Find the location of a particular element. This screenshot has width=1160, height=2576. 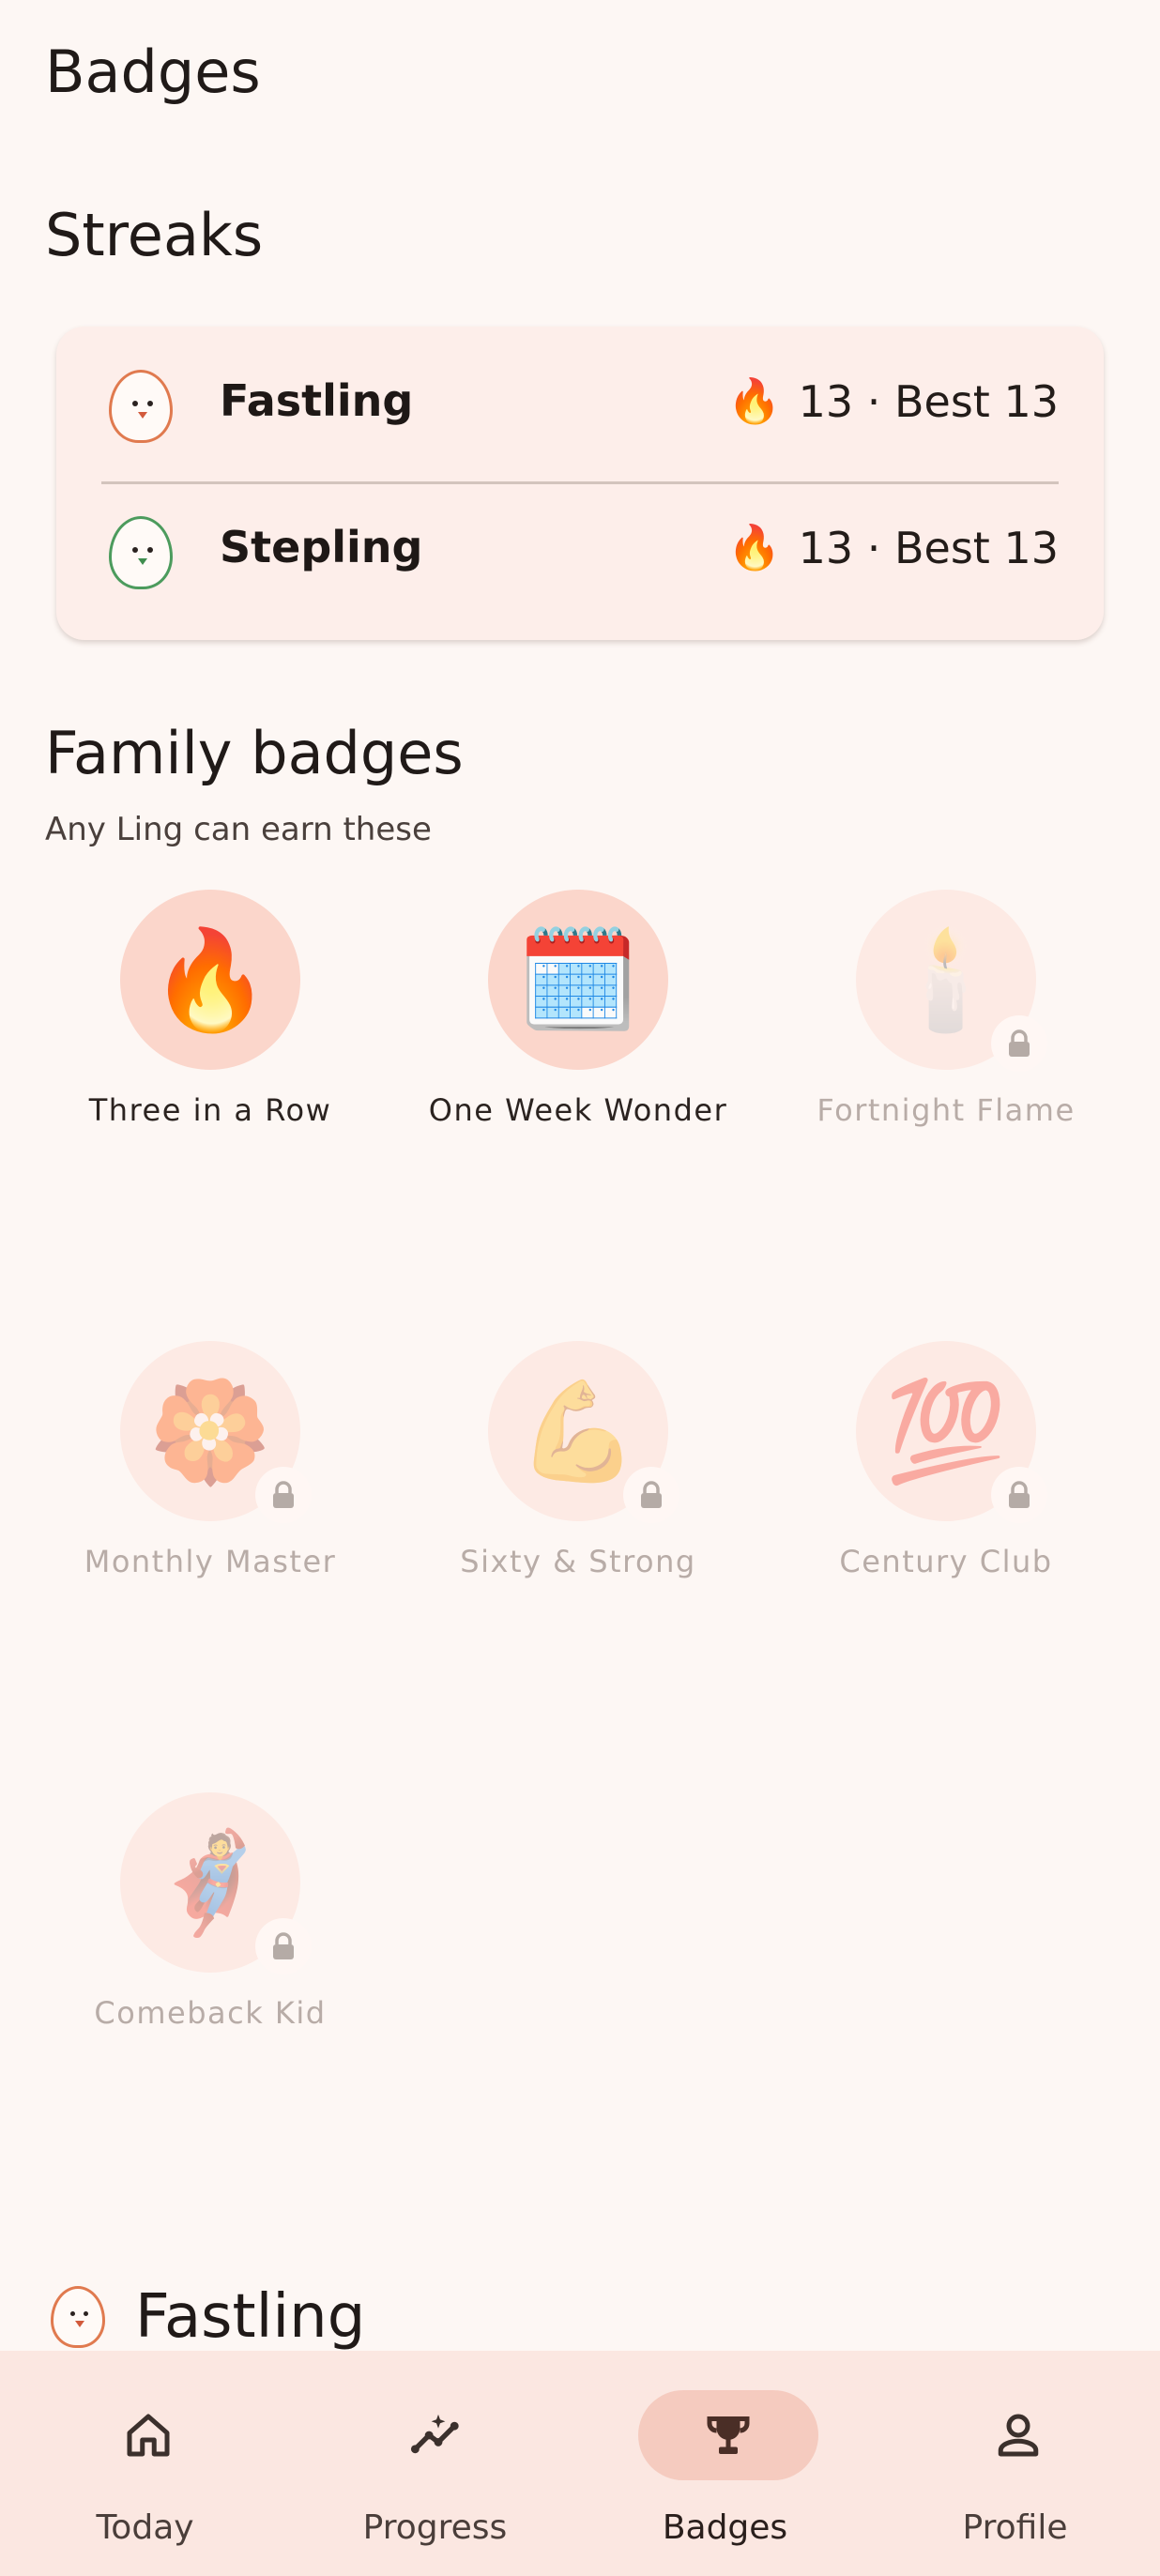

superhero-icon: 🦸 is located at coordinates (210, 1882).